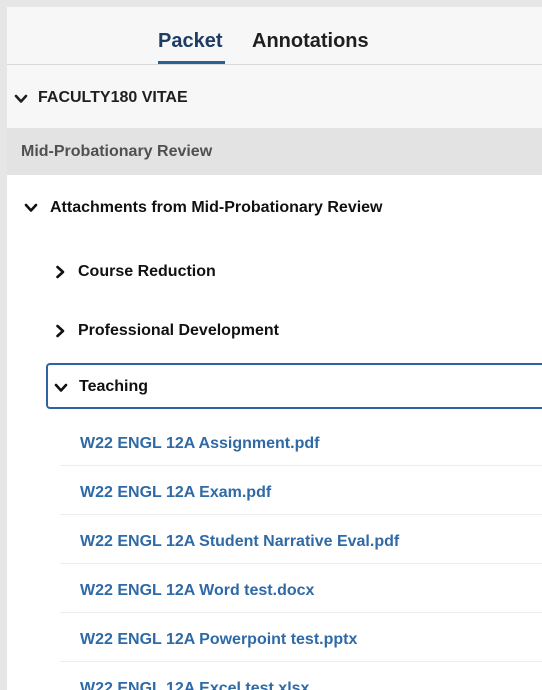 This screenshot has height=690, width=542. I want to click on folder-label: Course Reduction, so click(147, 271).